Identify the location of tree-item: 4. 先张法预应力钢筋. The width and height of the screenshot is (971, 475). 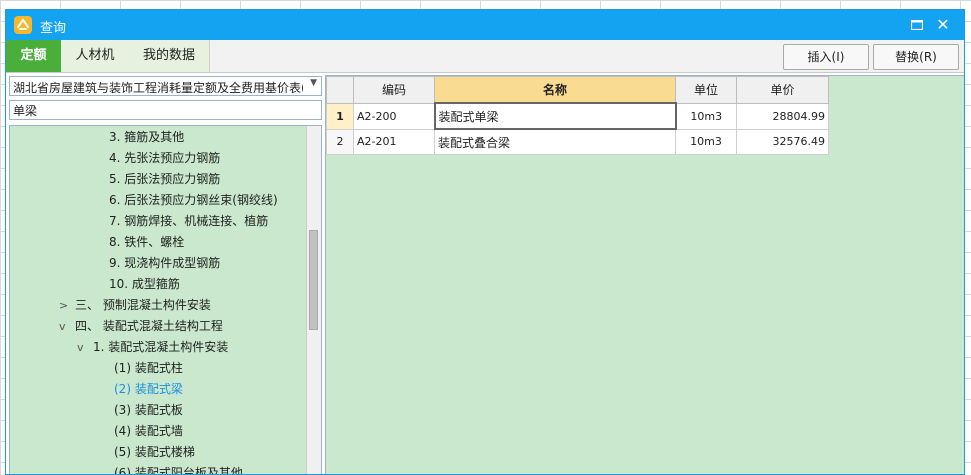
(156, 158).